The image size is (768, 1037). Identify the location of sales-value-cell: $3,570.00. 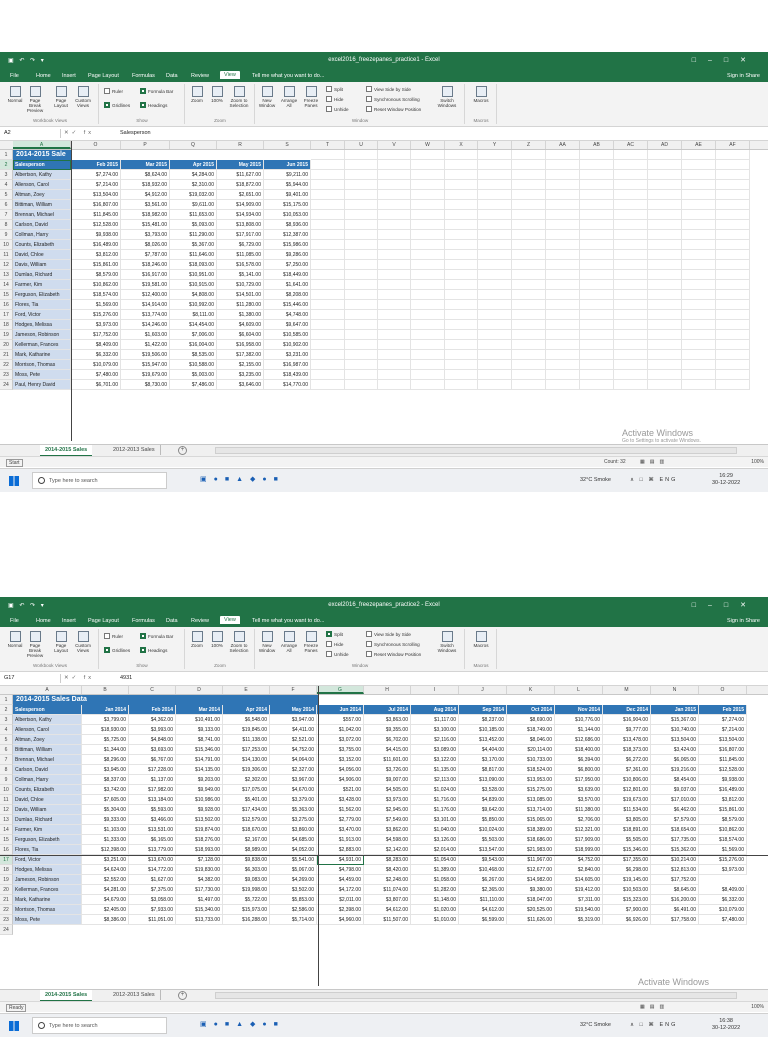
(579, 800).